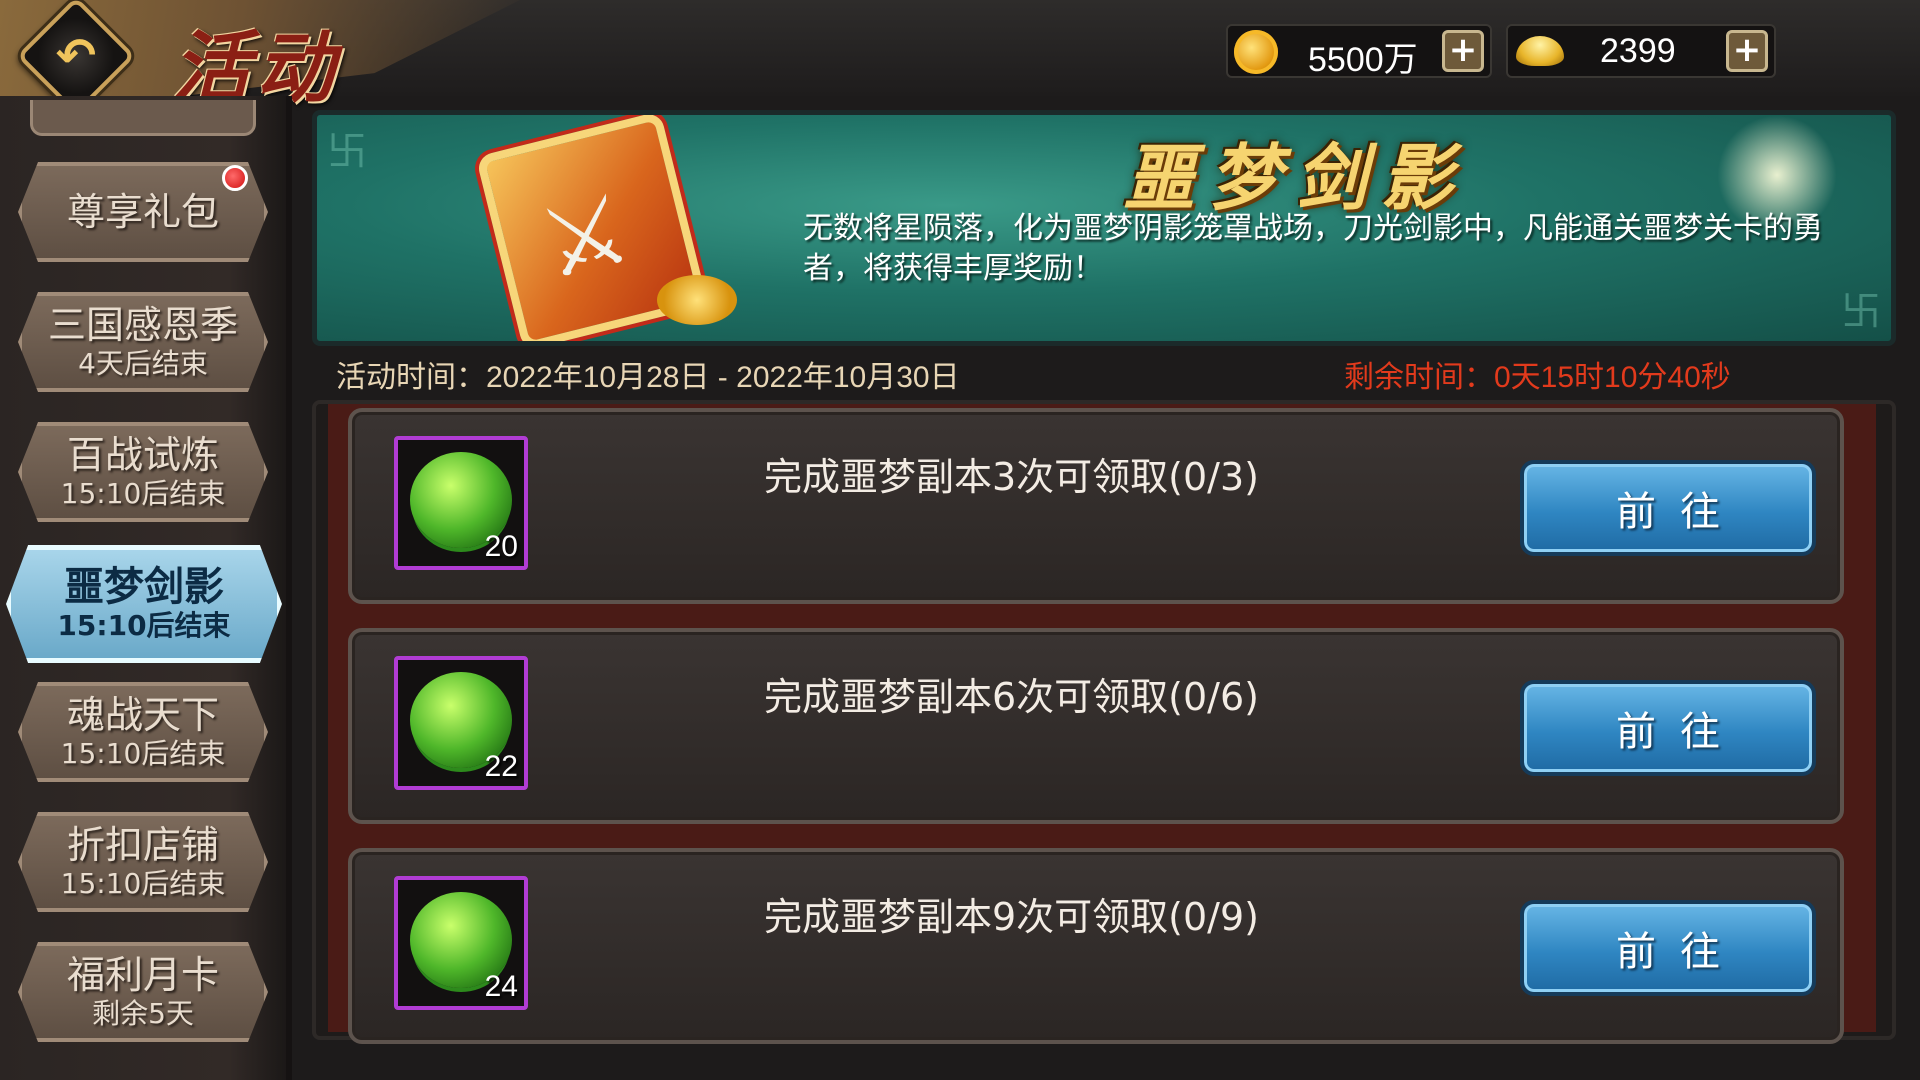 The image size is (1920, 1080). Describe the element at coordinates (648, 377) in the screenshot. I see `activity-time: 活动时间：2022年10月28日 - 2022年10月30日` at that location.